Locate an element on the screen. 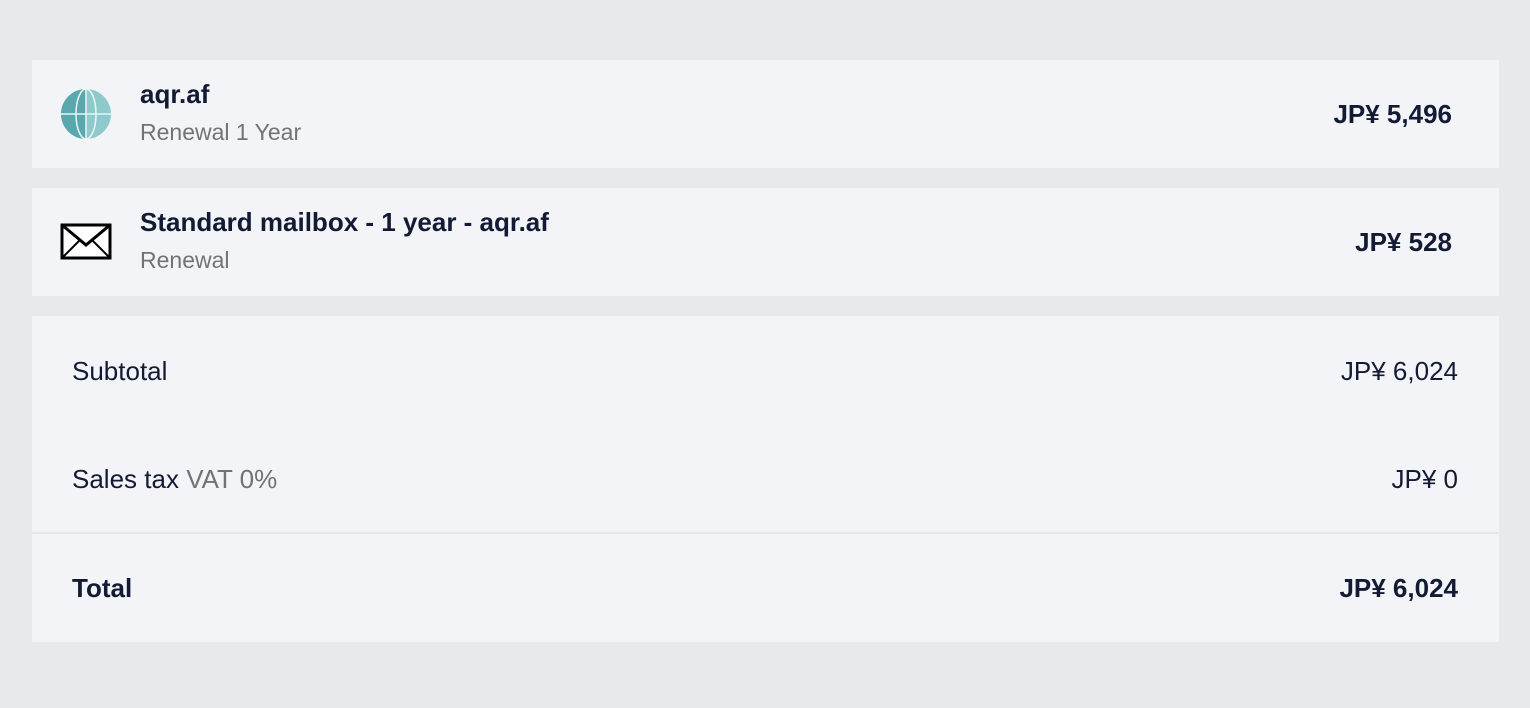 The width and height of the screenshot is (1530, 708). subtotal-value: JP¥ 6,024 is located at coordinates (1399, 370).